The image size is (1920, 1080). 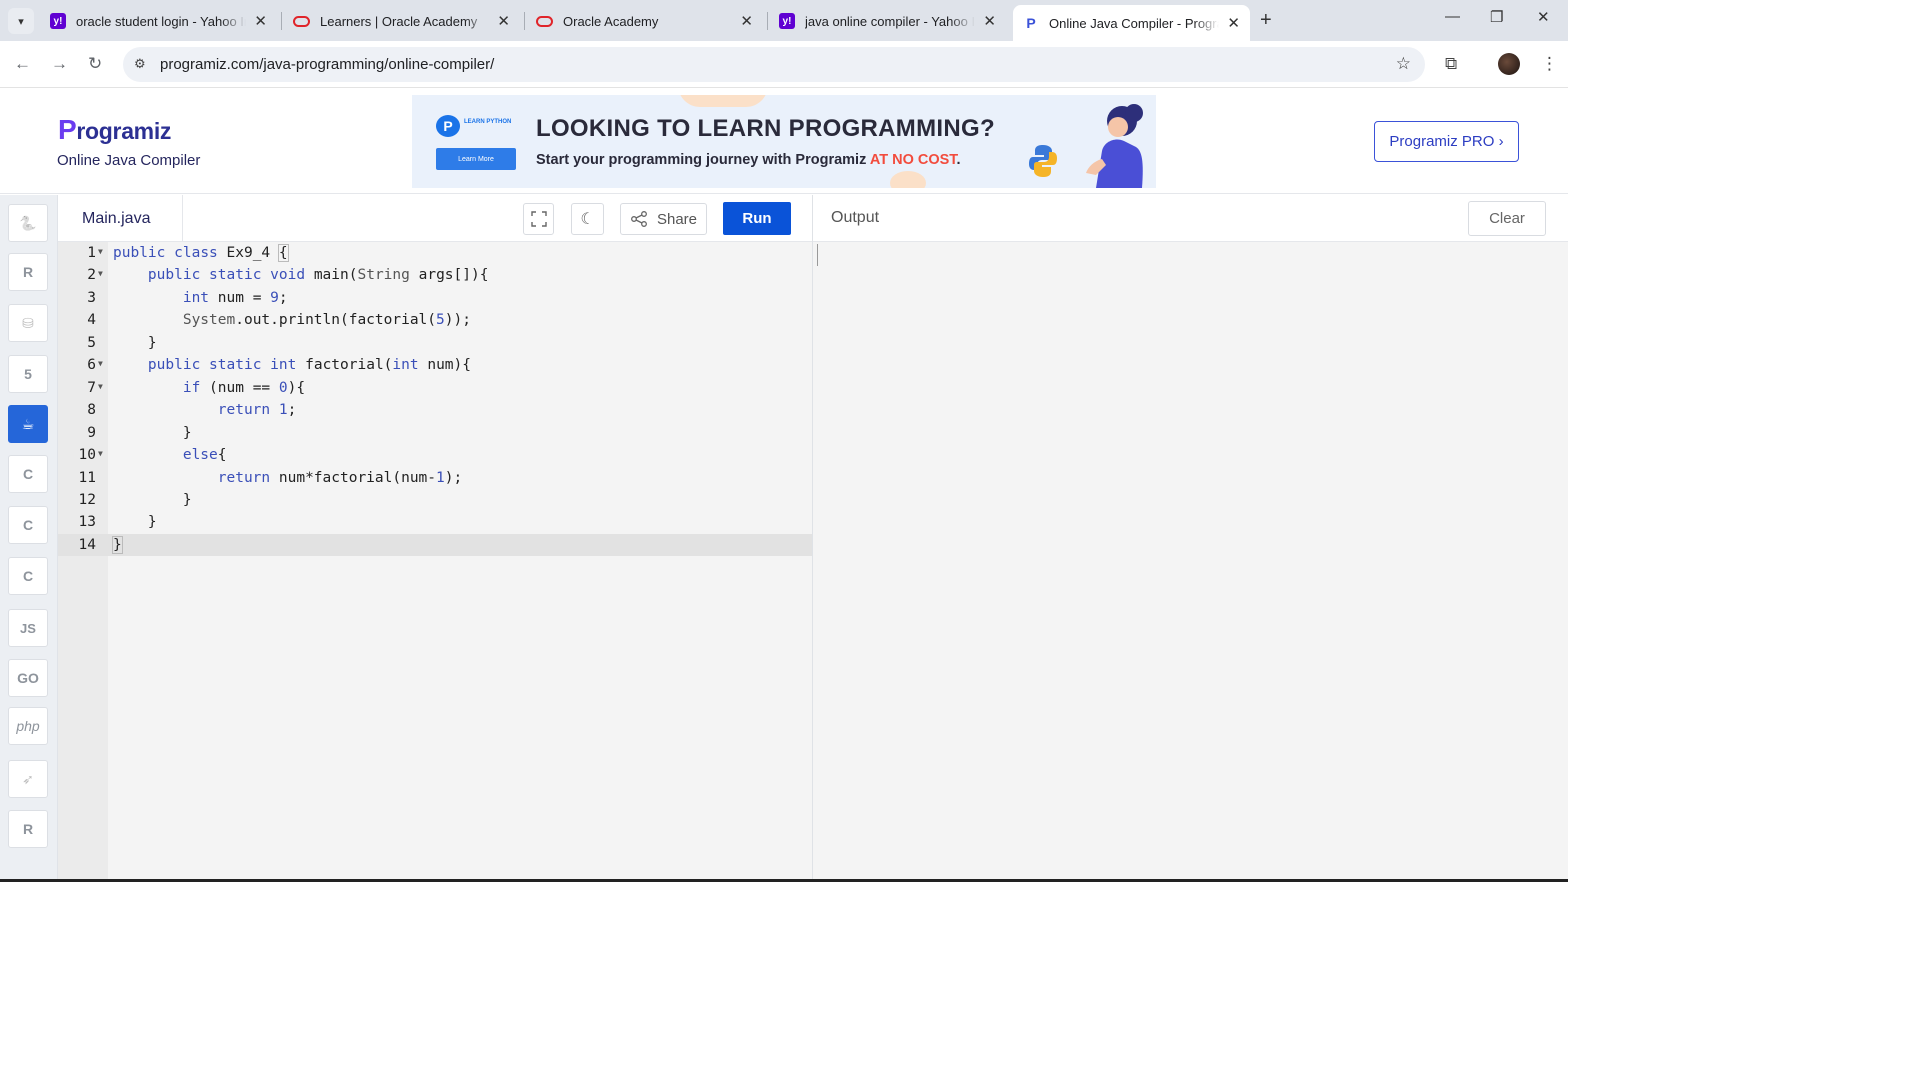 What do you see at coordinates (140, 64) in the screenshot?
I see `site-info-icon: ⚙` at bounding box center [140, 64].